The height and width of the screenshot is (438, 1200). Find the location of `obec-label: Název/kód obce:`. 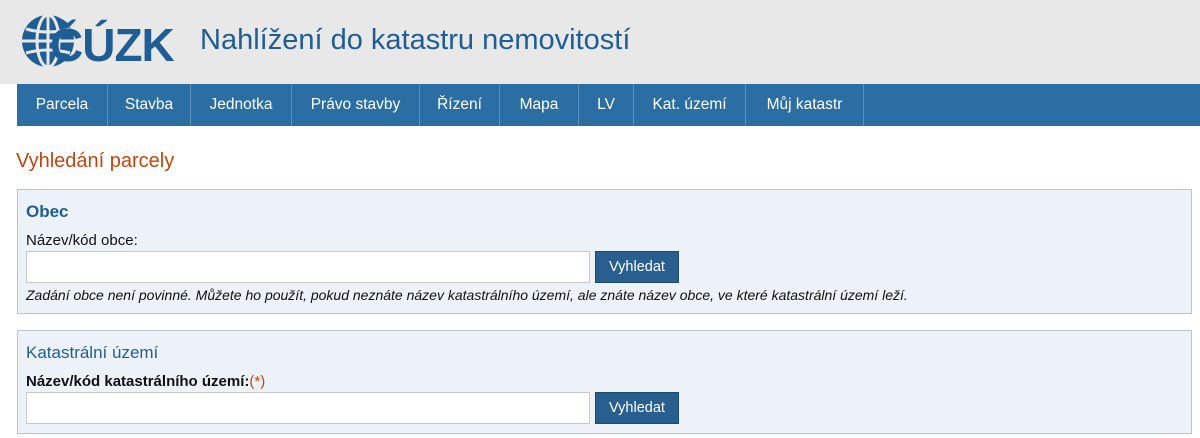

obec-label: Název/kód obce: is located at coordinates (82, 240).